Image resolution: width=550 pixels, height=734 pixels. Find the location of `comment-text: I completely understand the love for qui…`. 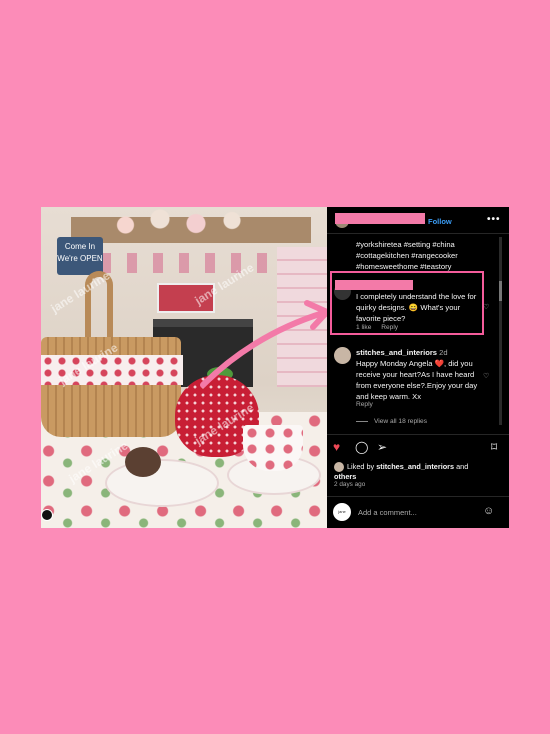

comment-text: I completely understand the love for qui… is located at coordinates (416, 307).